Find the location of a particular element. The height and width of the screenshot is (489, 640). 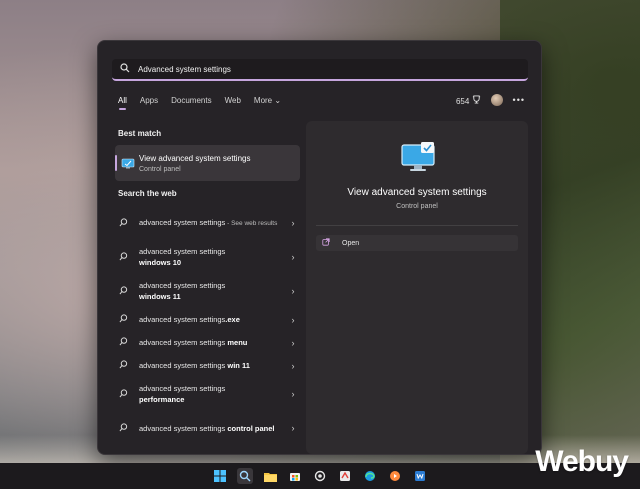

web-item-bold: control panel is located at coordinates (251, 428).